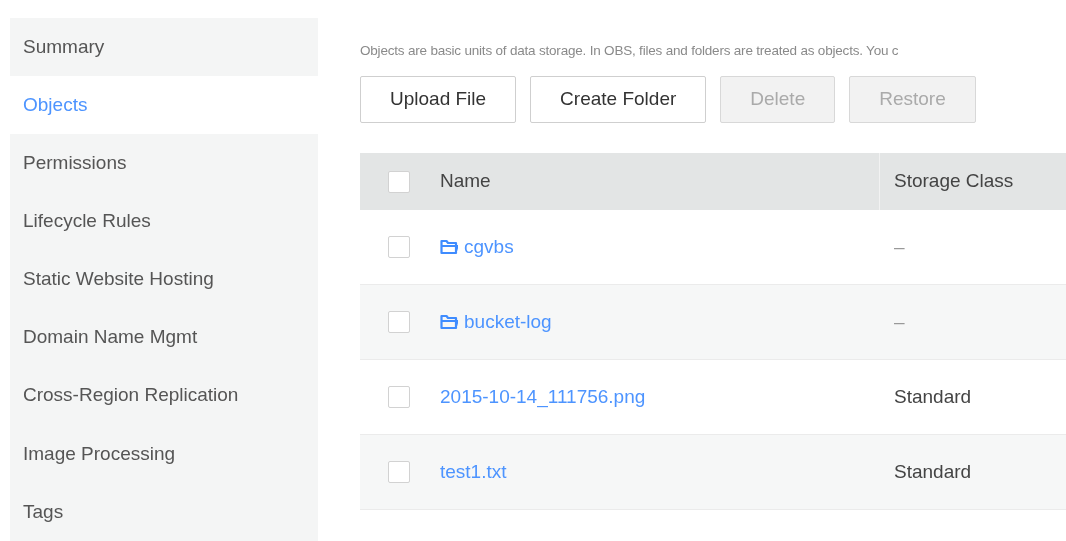  Describe the element at coordinates (953, 181) in the screenshot. I see `column-header: Storage Class` at that location.